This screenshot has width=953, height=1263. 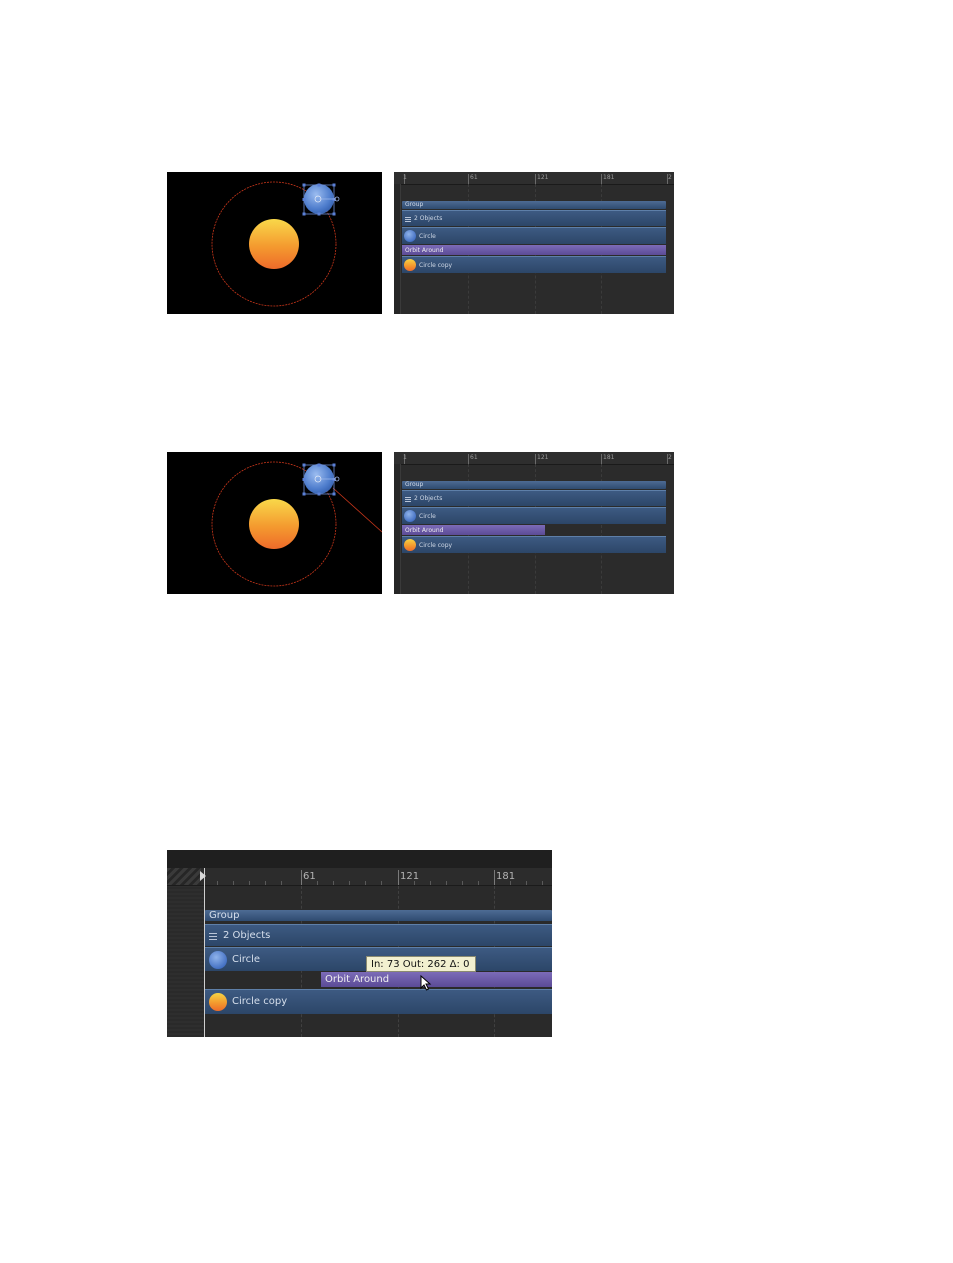 What do you see at coordinates (203, 876) in the screenshot?
I see `playhead-icon` at bounding box center [203, 876].